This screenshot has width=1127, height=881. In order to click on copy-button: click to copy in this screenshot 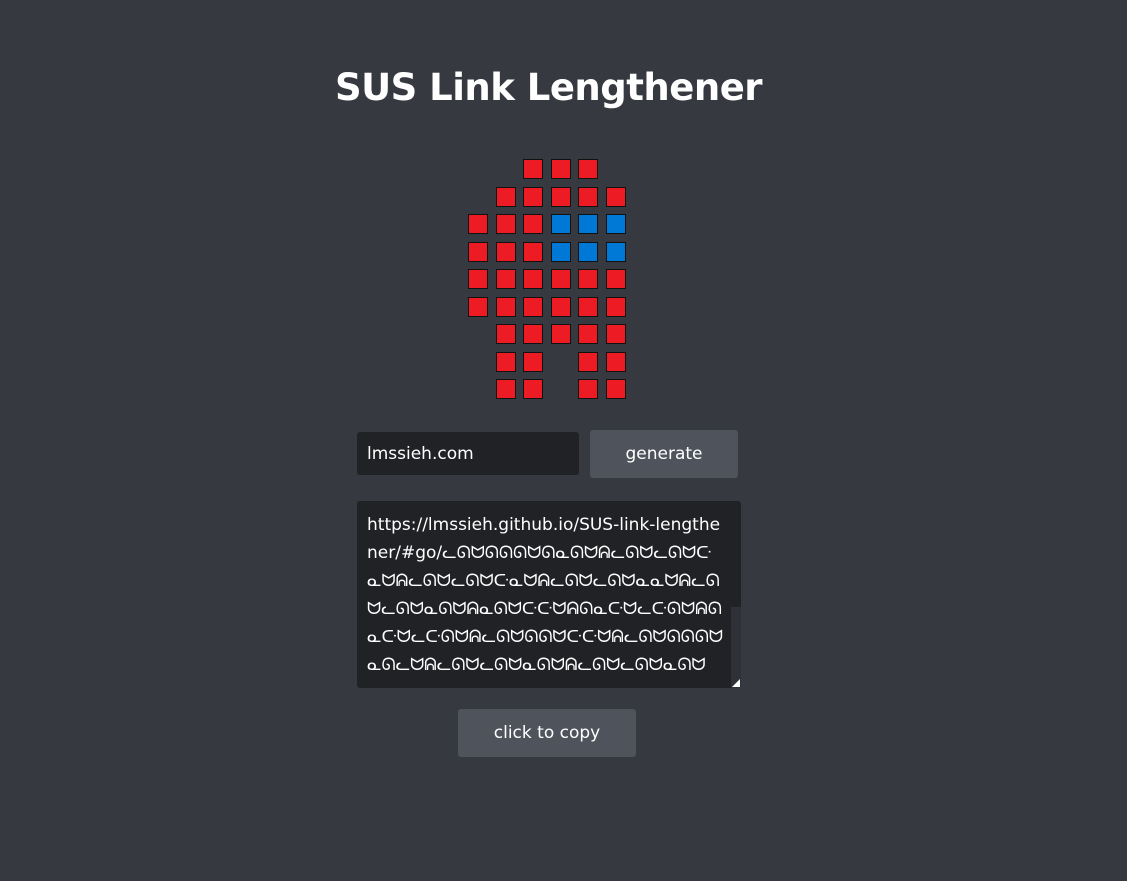, I will do `click(547, 733)`.